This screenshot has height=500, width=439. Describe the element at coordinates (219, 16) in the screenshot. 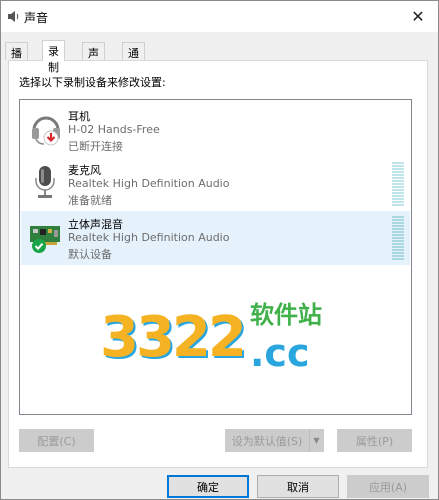

I see `title-bar: 声音 ✕` at that location.